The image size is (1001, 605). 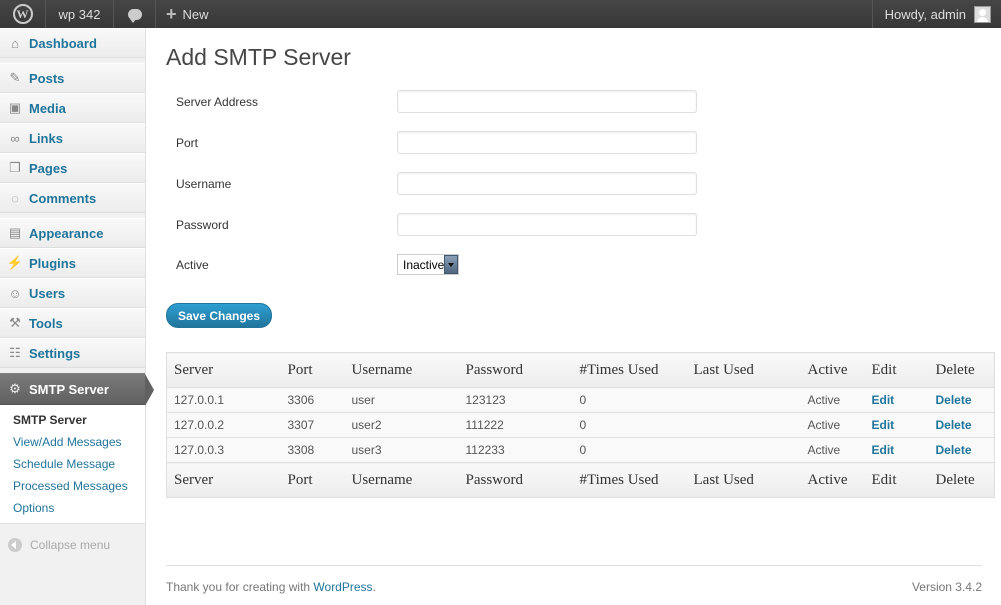 I want to click on sidebar-item-comments: ◌ Comments, so click(x=72, y=198).